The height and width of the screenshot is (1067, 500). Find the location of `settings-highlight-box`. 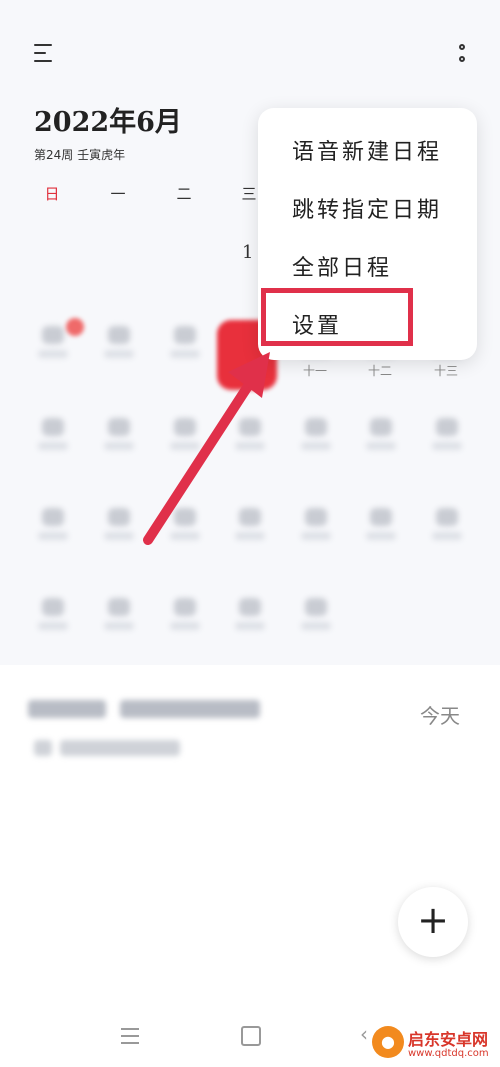

settings-highlight-box is located at coordinates (337, 317).